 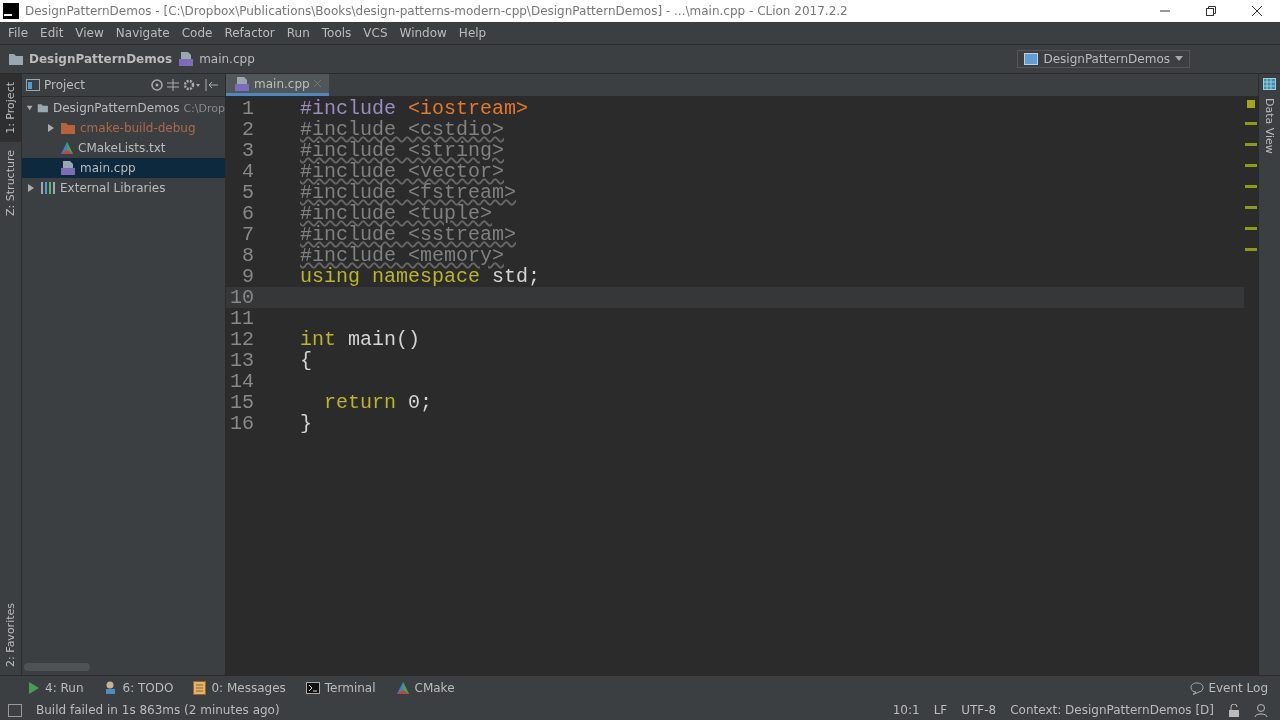 I want to click on lock-icon, so click(x=1234, y=710).